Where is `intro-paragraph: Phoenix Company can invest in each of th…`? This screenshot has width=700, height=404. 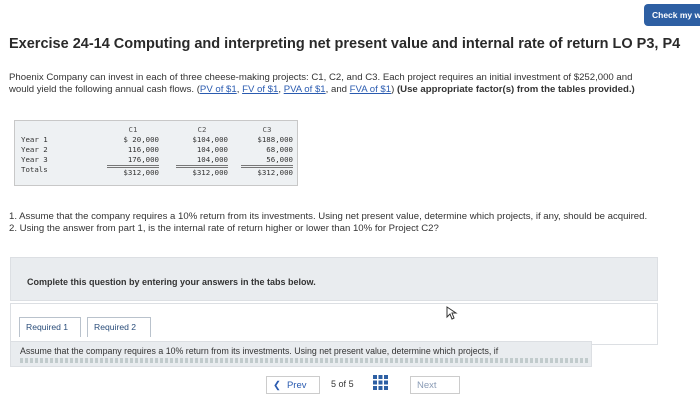
intro-paragraph: Phoenix Company can invest in each of th… is located at coordinates (334, 84).